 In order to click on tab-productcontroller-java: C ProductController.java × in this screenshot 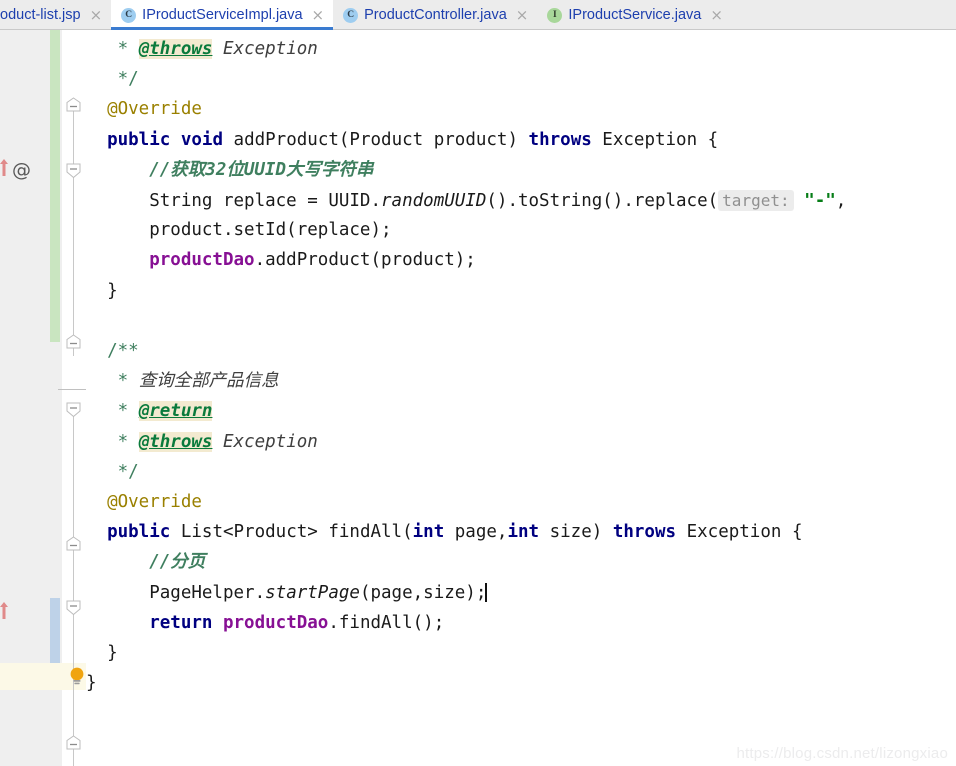, I will do `click(435, 15)`.